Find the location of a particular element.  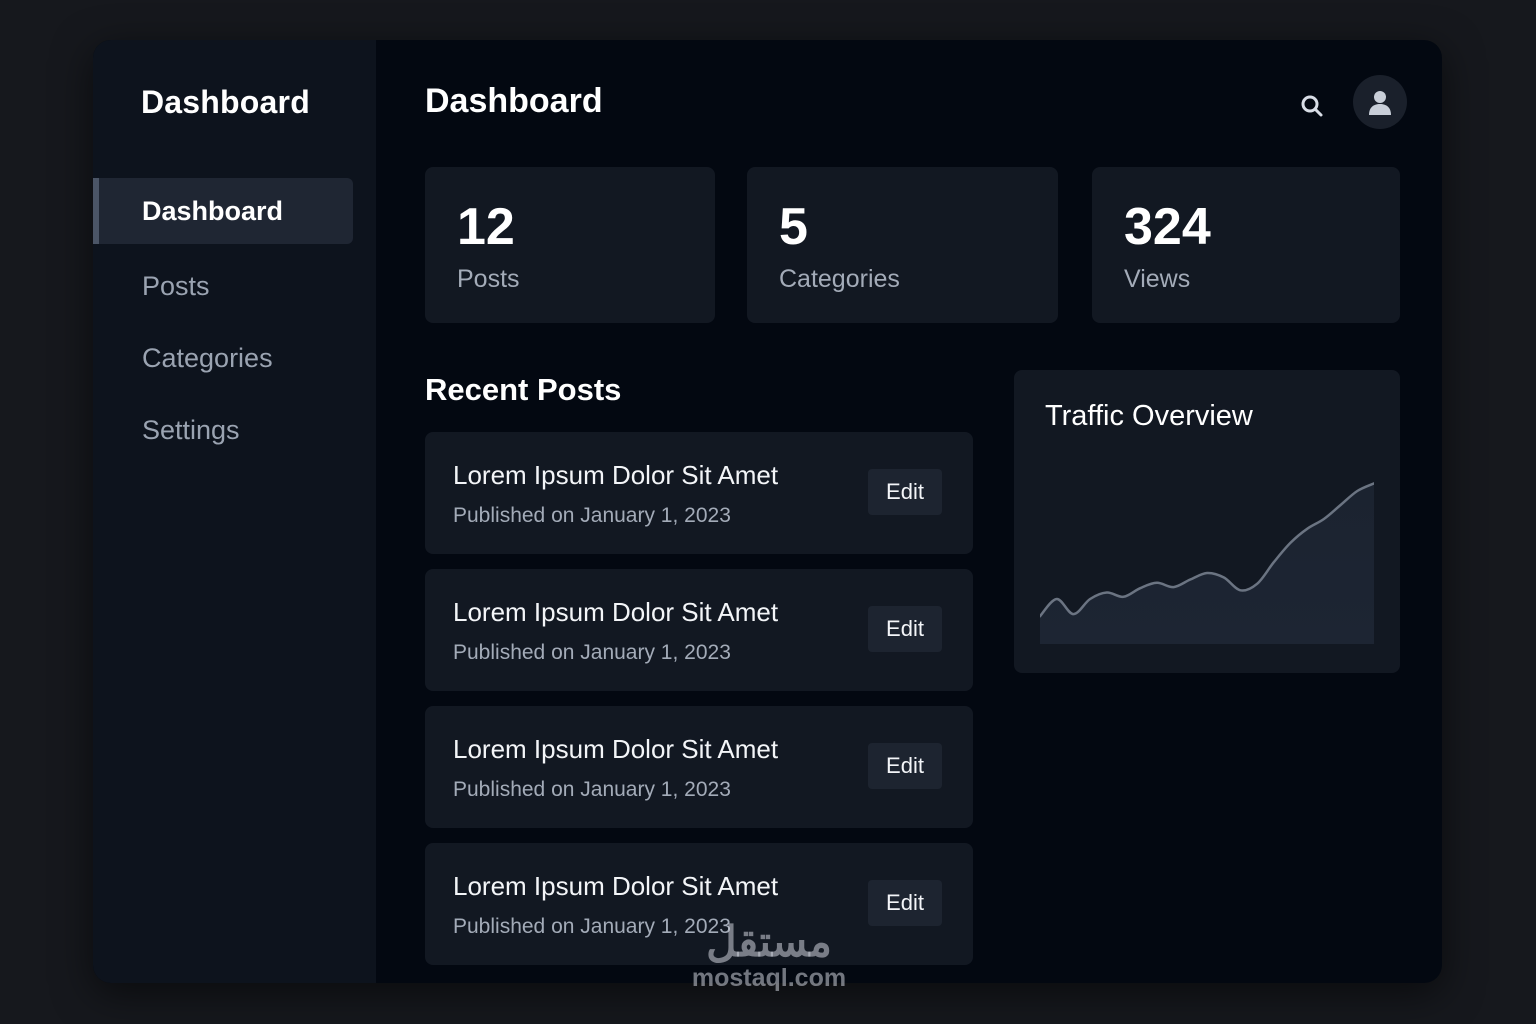

sidebar-item-label: Categories is located at coordinates (207, 357).